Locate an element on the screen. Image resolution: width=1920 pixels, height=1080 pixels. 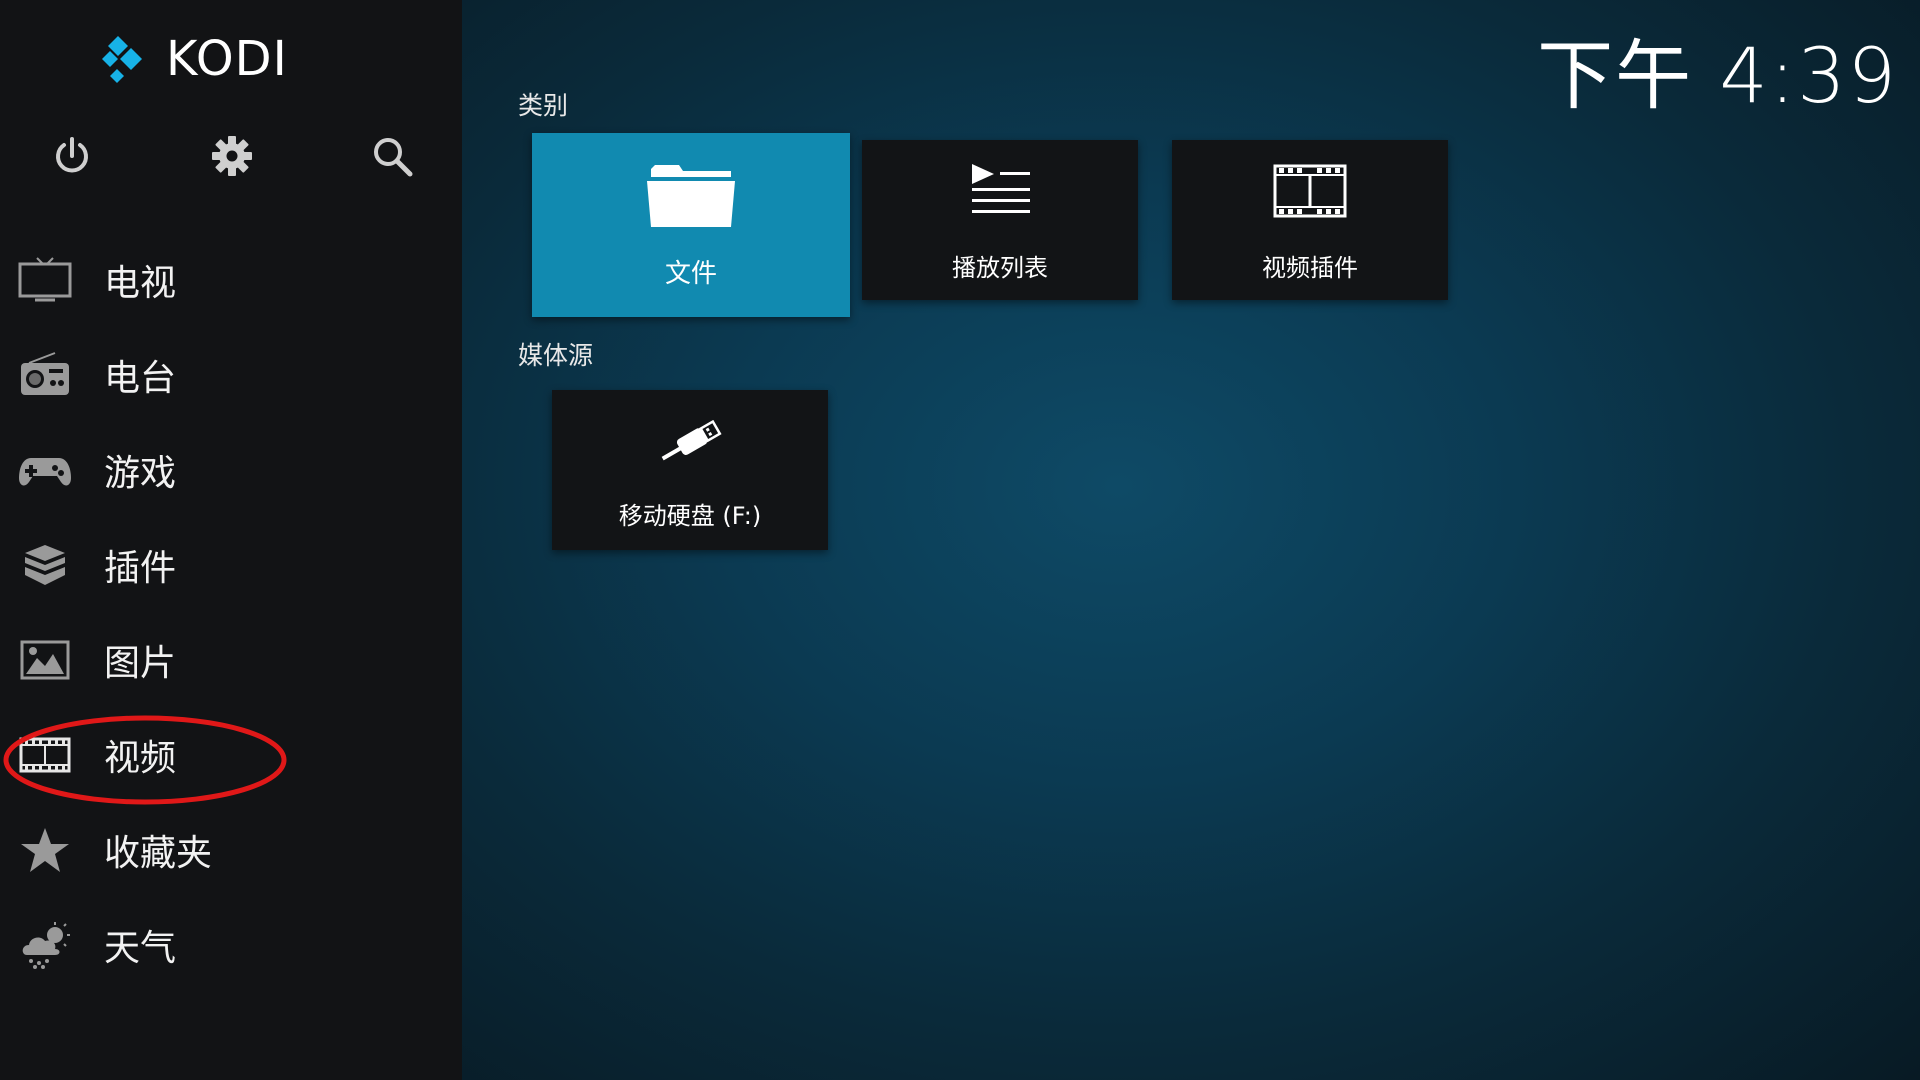
kodi-logo-icon is located at coordinates (122, 59).